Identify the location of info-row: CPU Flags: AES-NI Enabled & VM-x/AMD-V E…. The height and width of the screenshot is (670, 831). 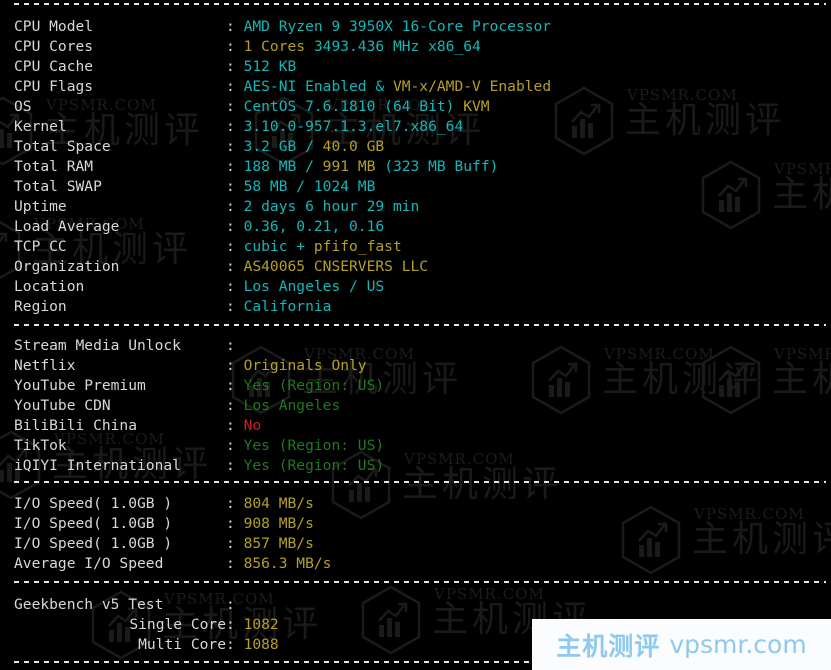
(282, 87).